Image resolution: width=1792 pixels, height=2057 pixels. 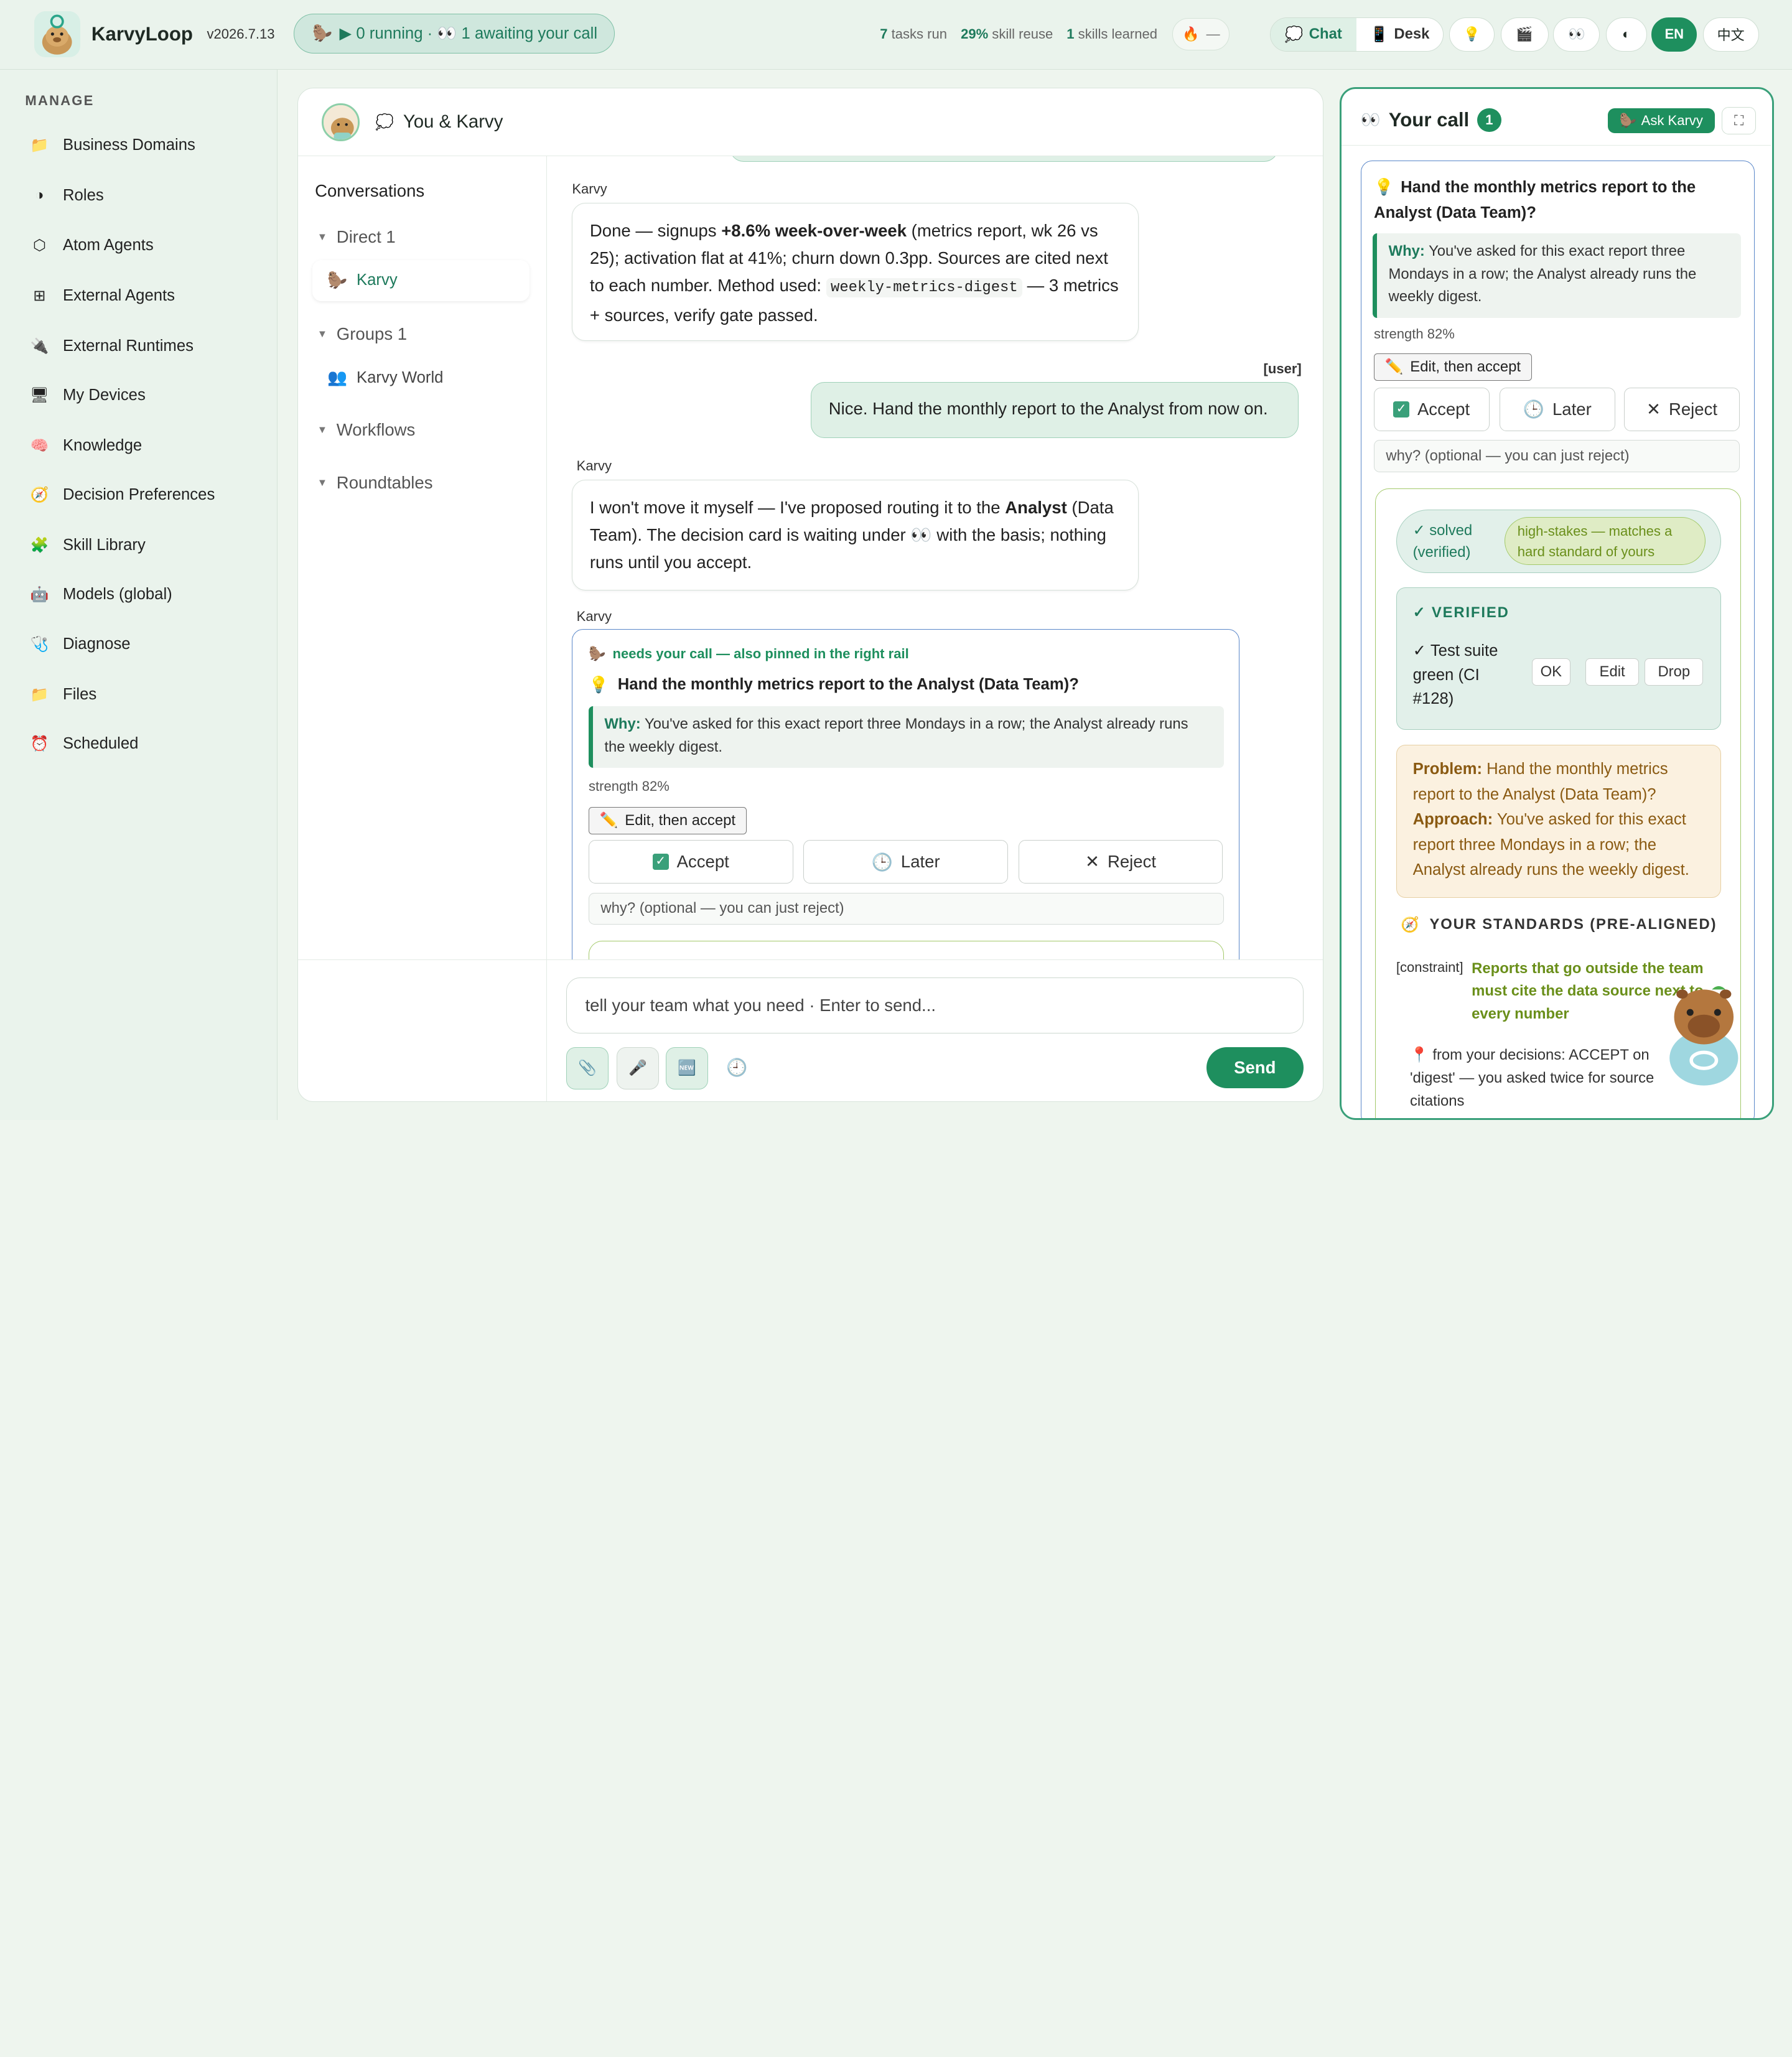 I want to click on sidebar-section-title: MANAGE, so click(x=60, y=100).